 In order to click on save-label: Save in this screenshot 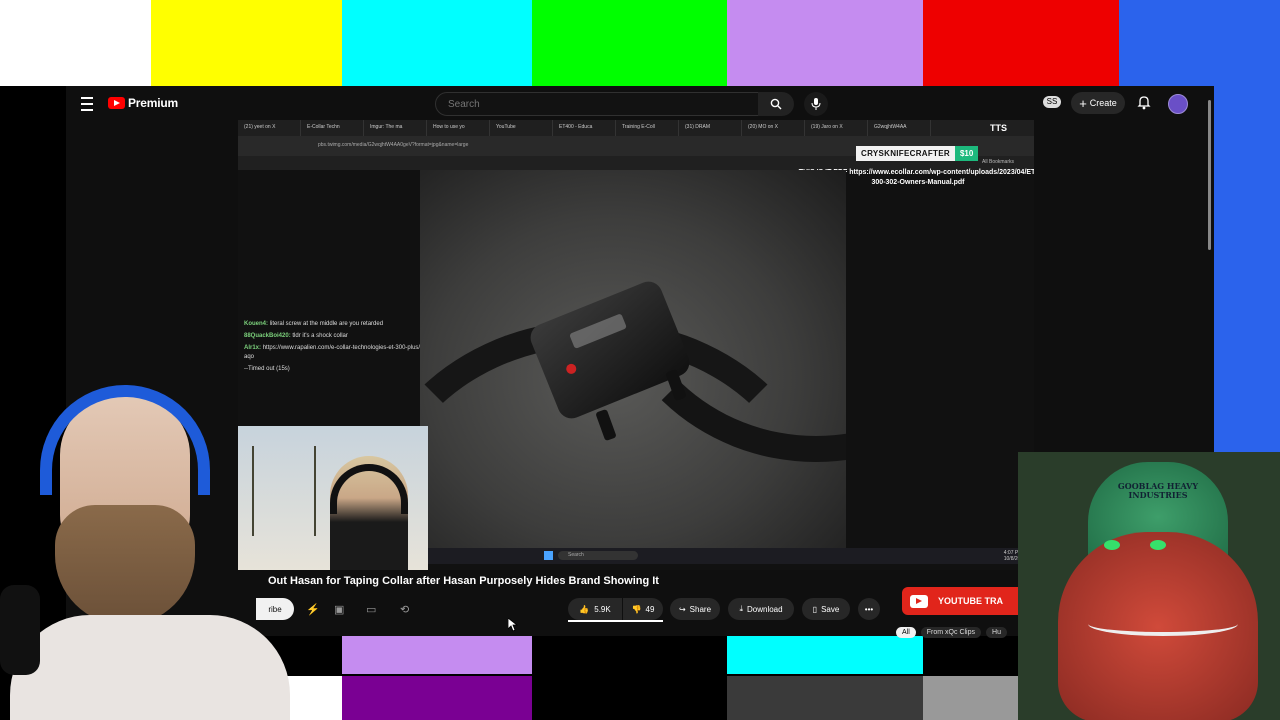, I will do `click(830, 609)`.